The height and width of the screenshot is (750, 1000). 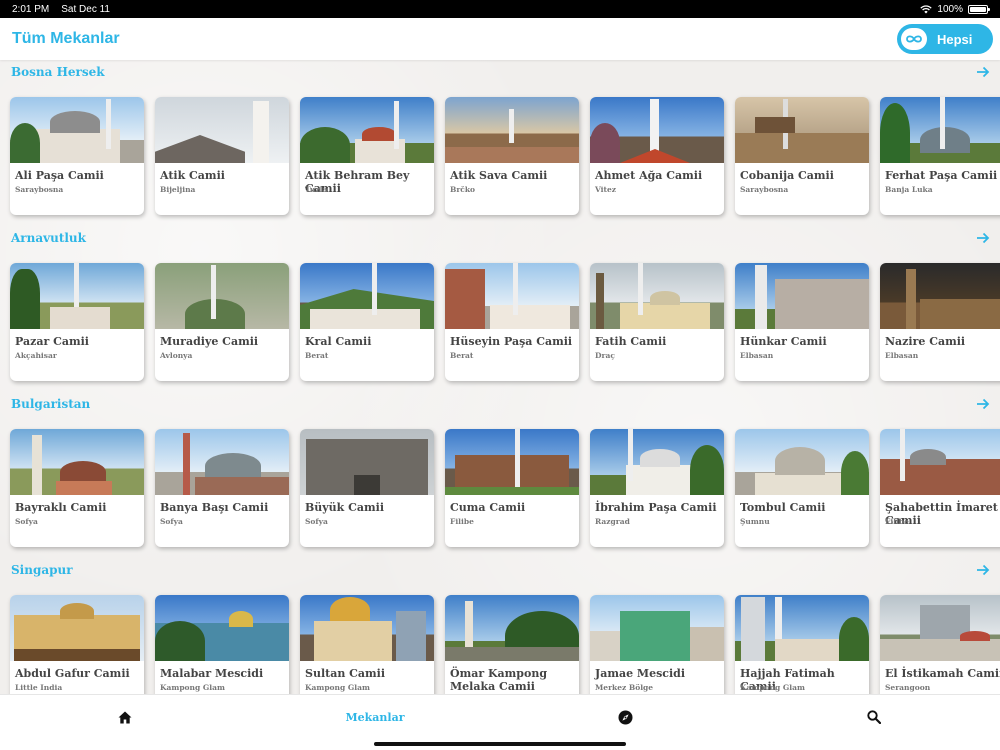 I want to click on place-name: İbrahim Paşa Camii, so click(x=656, y=507).